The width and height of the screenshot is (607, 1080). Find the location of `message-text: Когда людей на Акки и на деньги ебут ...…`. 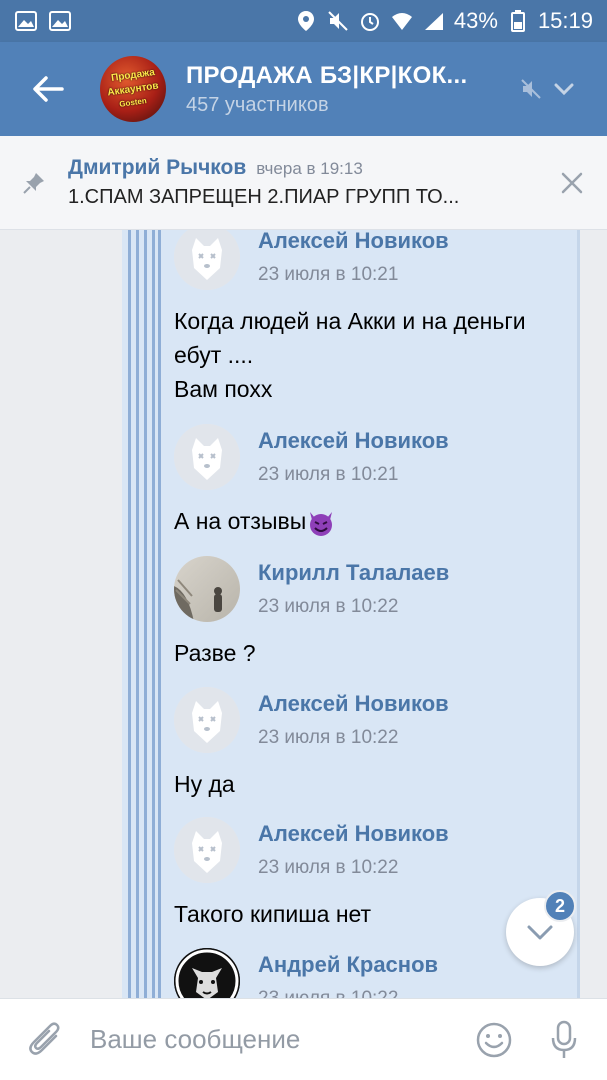

message-text: Когда людей на Акки и на деньги ебут ...… is located at coordinates (350, 355).